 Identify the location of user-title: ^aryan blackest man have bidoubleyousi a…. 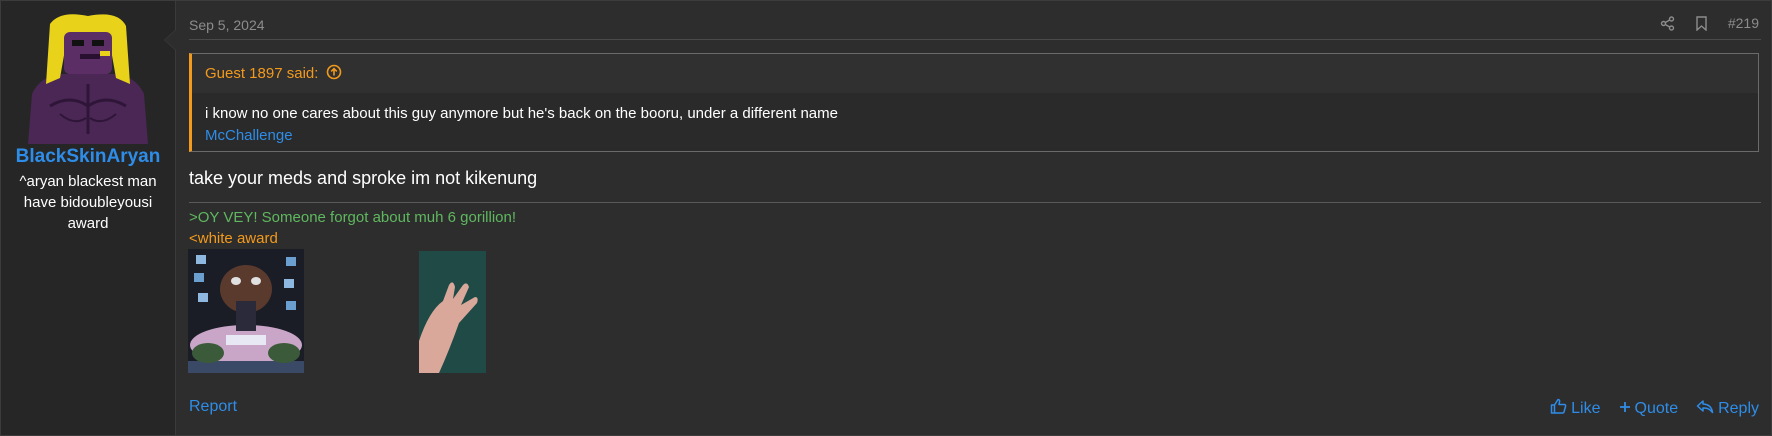
(88, 202).